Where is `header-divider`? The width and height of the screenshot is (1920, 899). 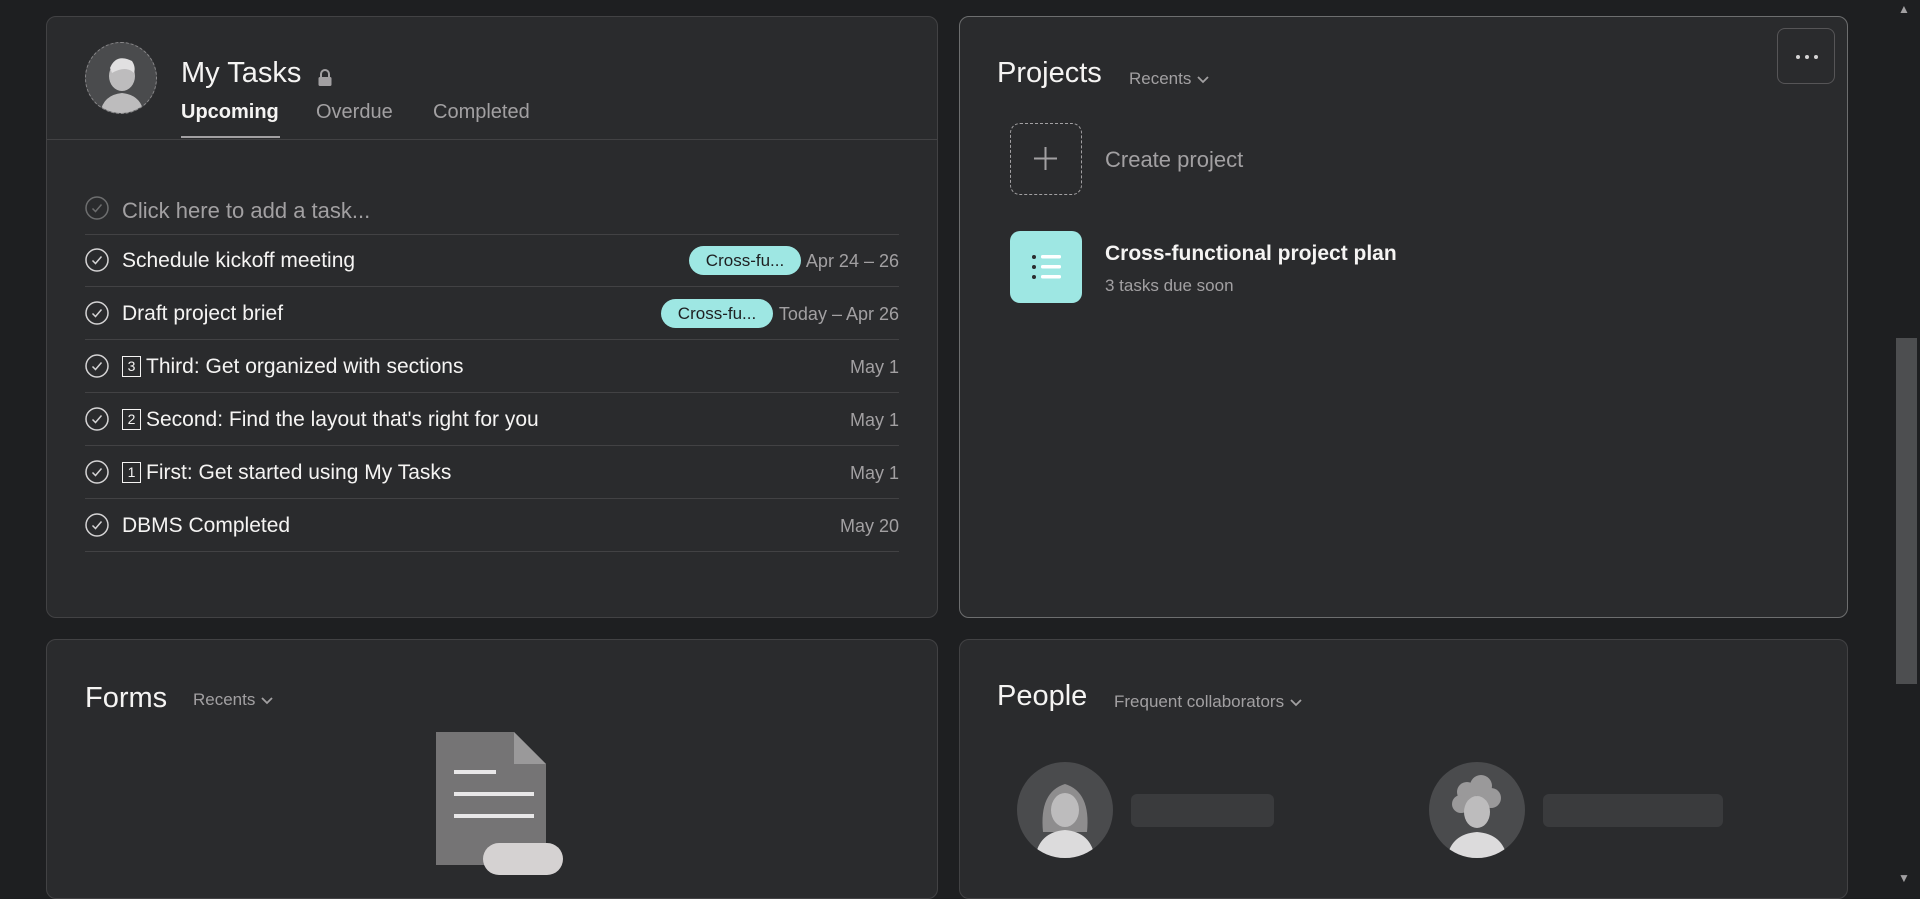 header-divider is located at coordinates (492, 139).